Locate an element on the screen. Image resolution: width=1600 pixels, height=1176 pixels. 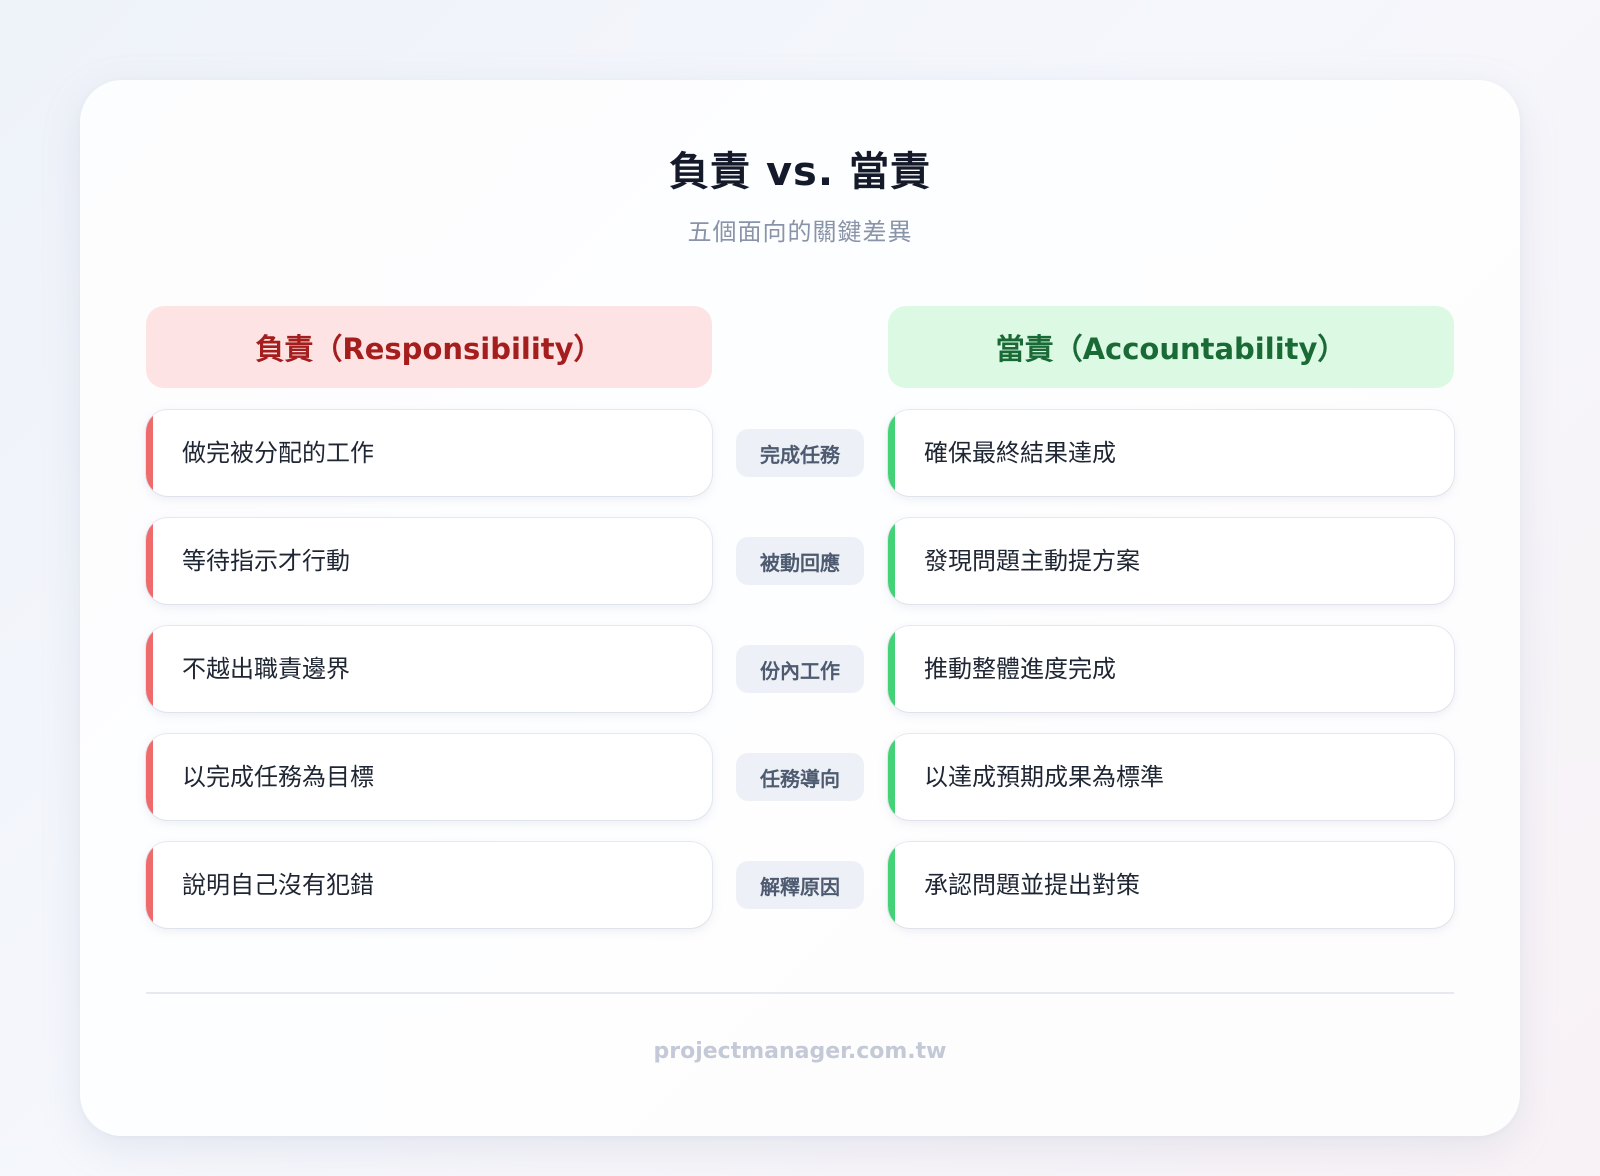
responsibility-item: 等待指示才行動 is located at coordinates (429, 561).